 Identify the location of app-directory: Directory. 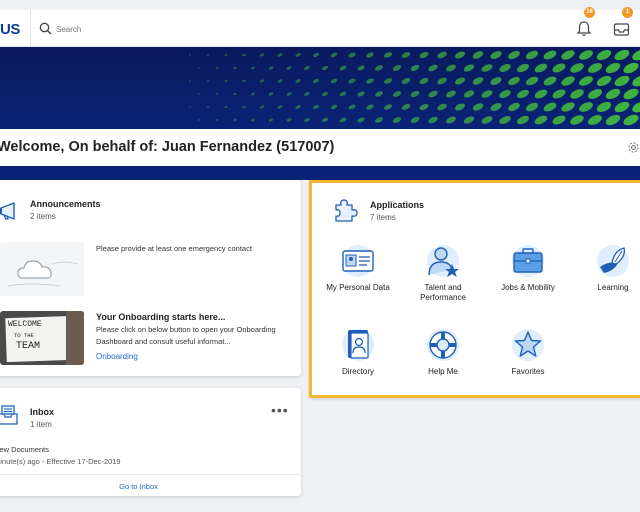
(358, 352).